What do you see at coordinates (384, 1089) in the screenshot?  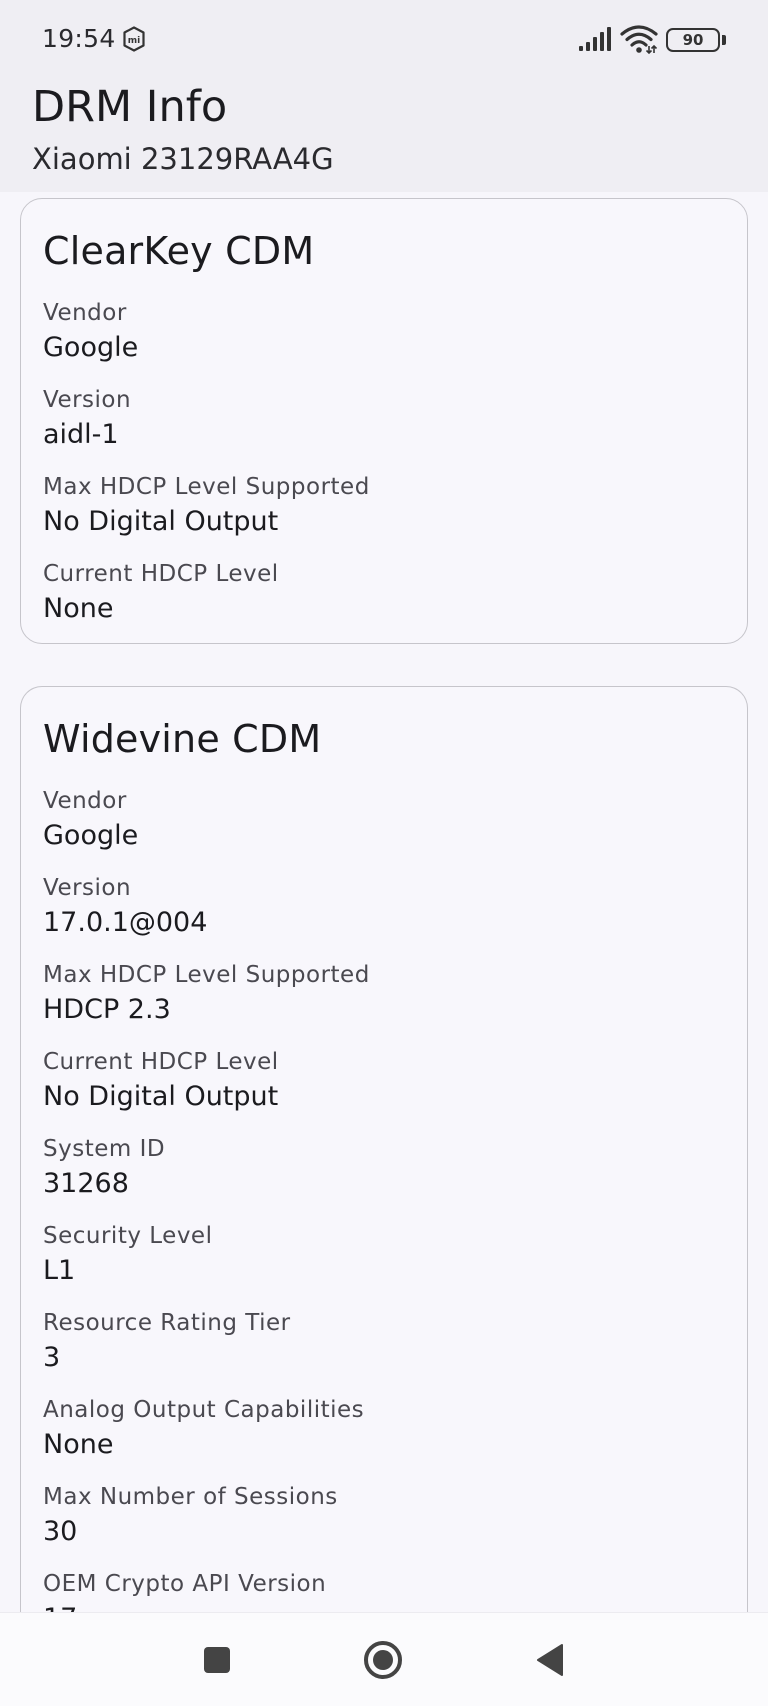 I see `field-current-hdcp: Current HDCP Level No Digital Output` at bounding box center [384, 1089].